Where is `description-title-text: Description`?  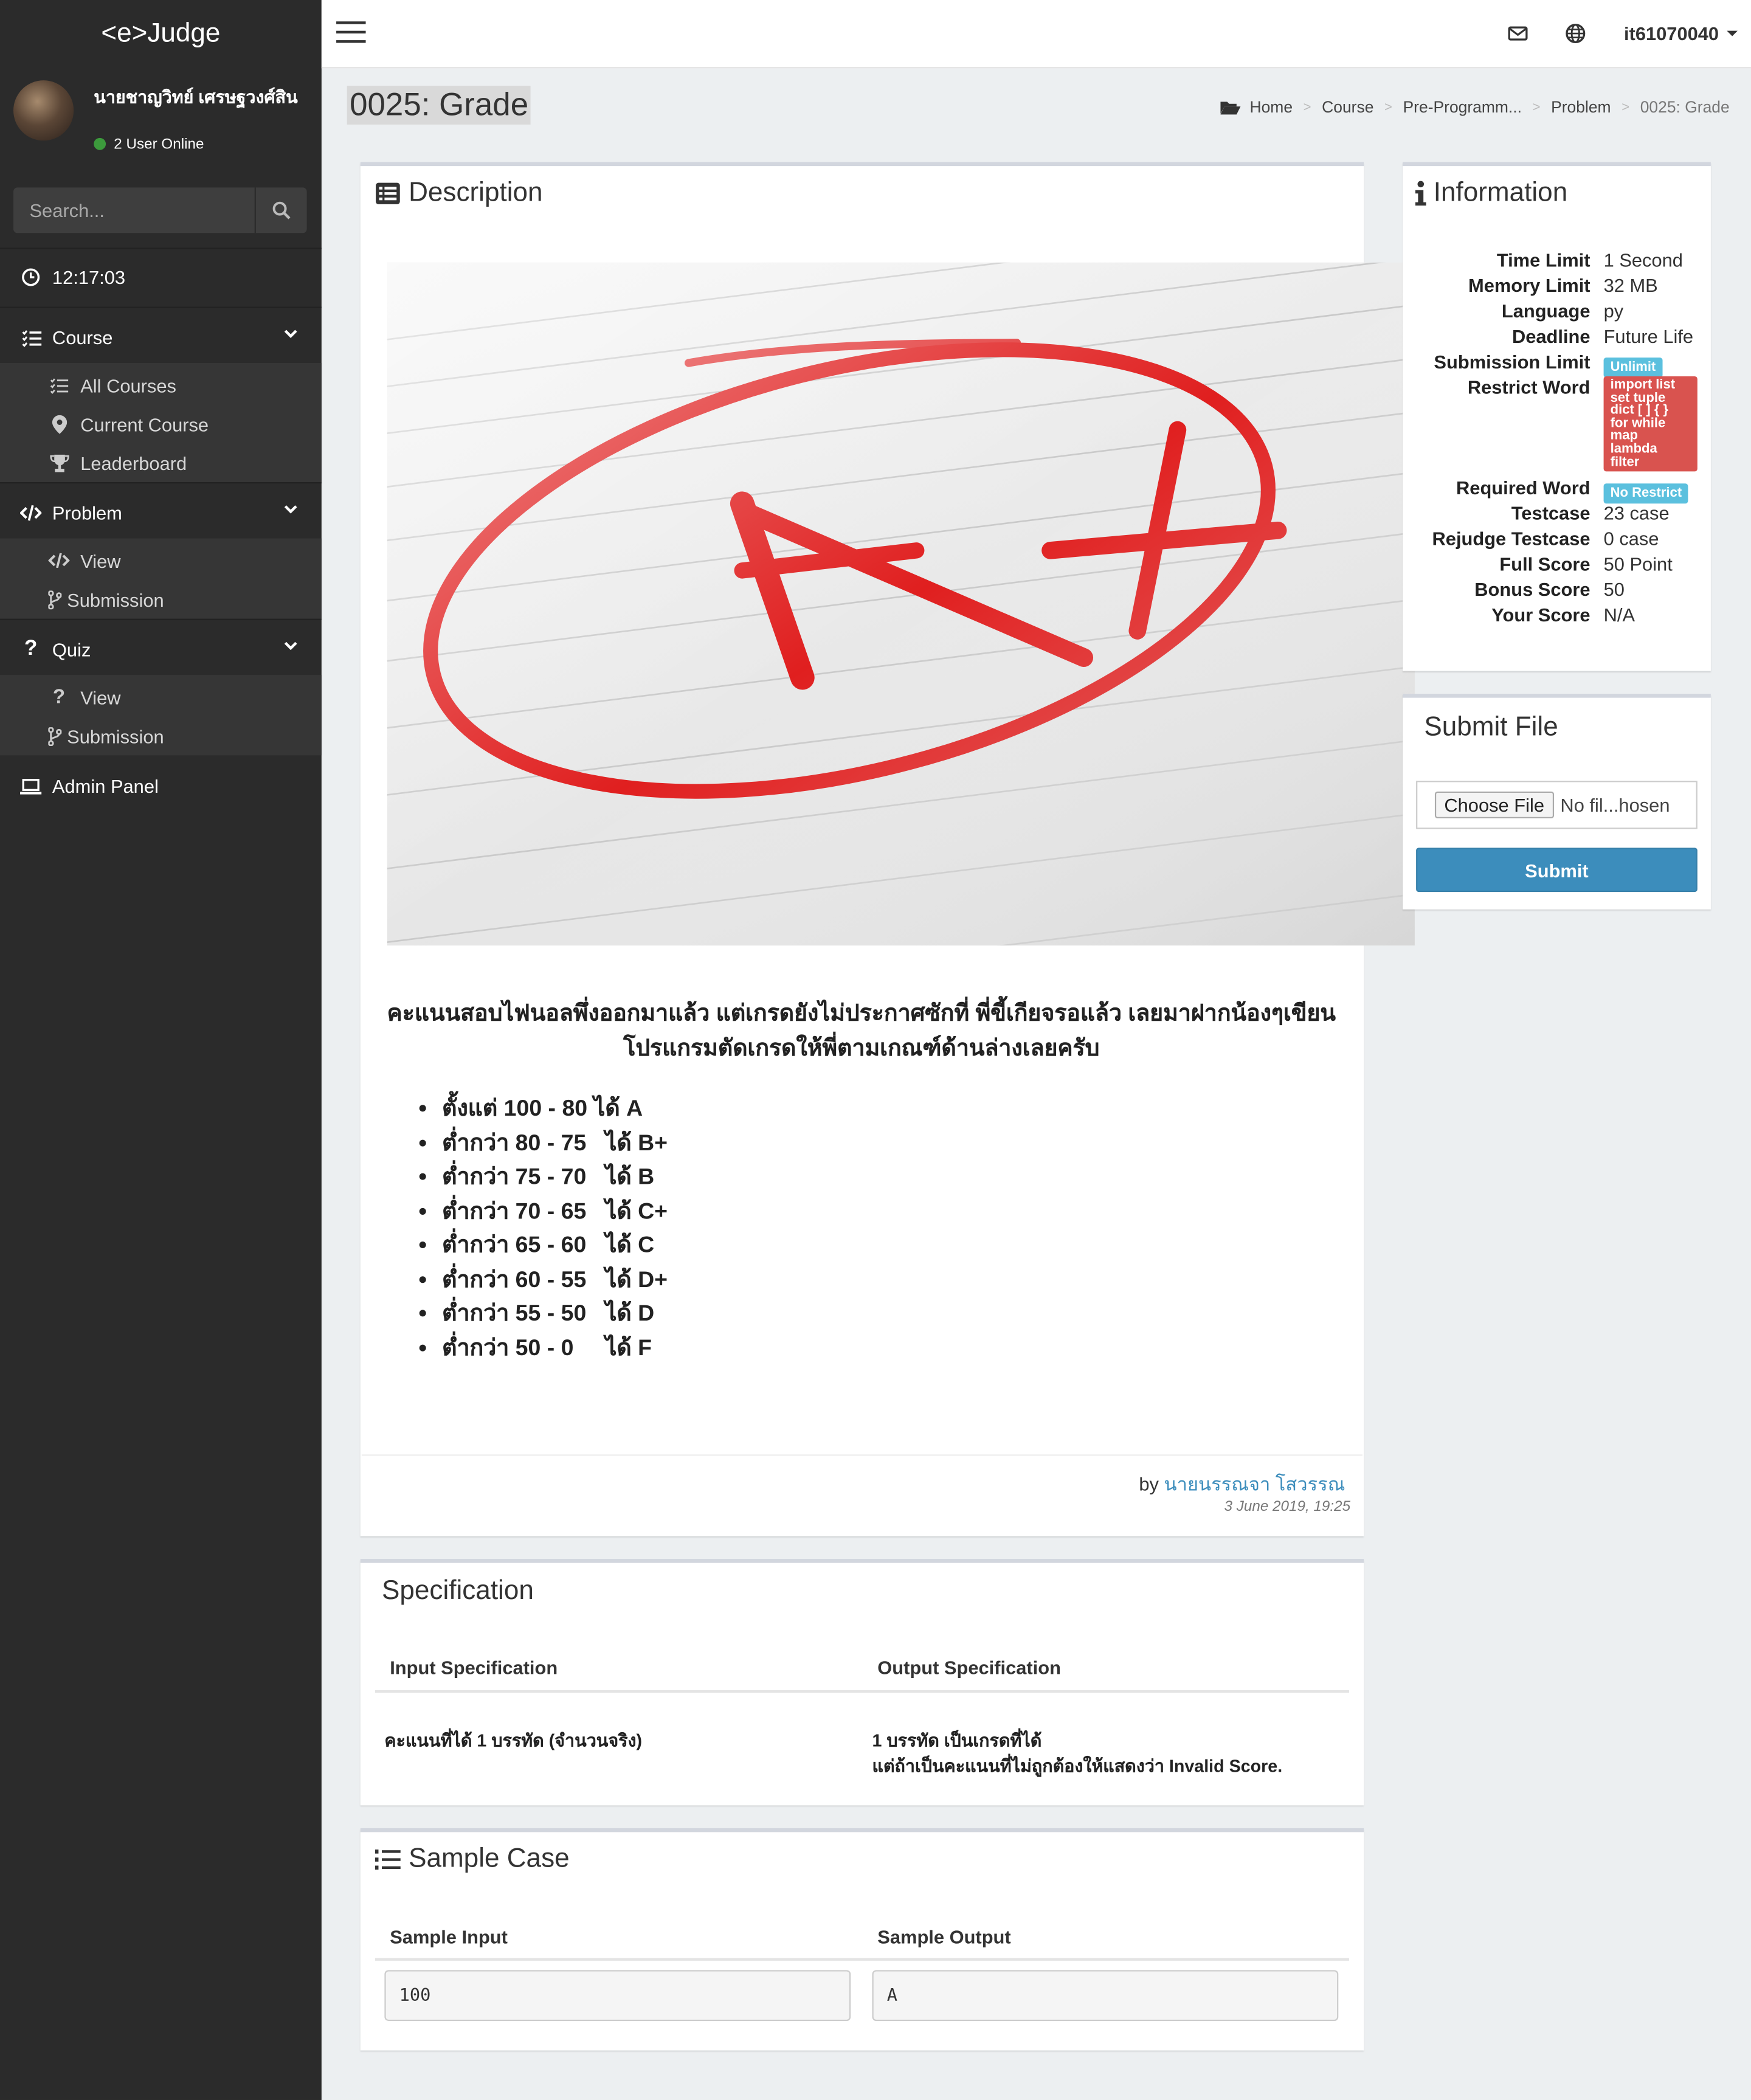 description-title-text: Description is located at coordinates (476, 193).